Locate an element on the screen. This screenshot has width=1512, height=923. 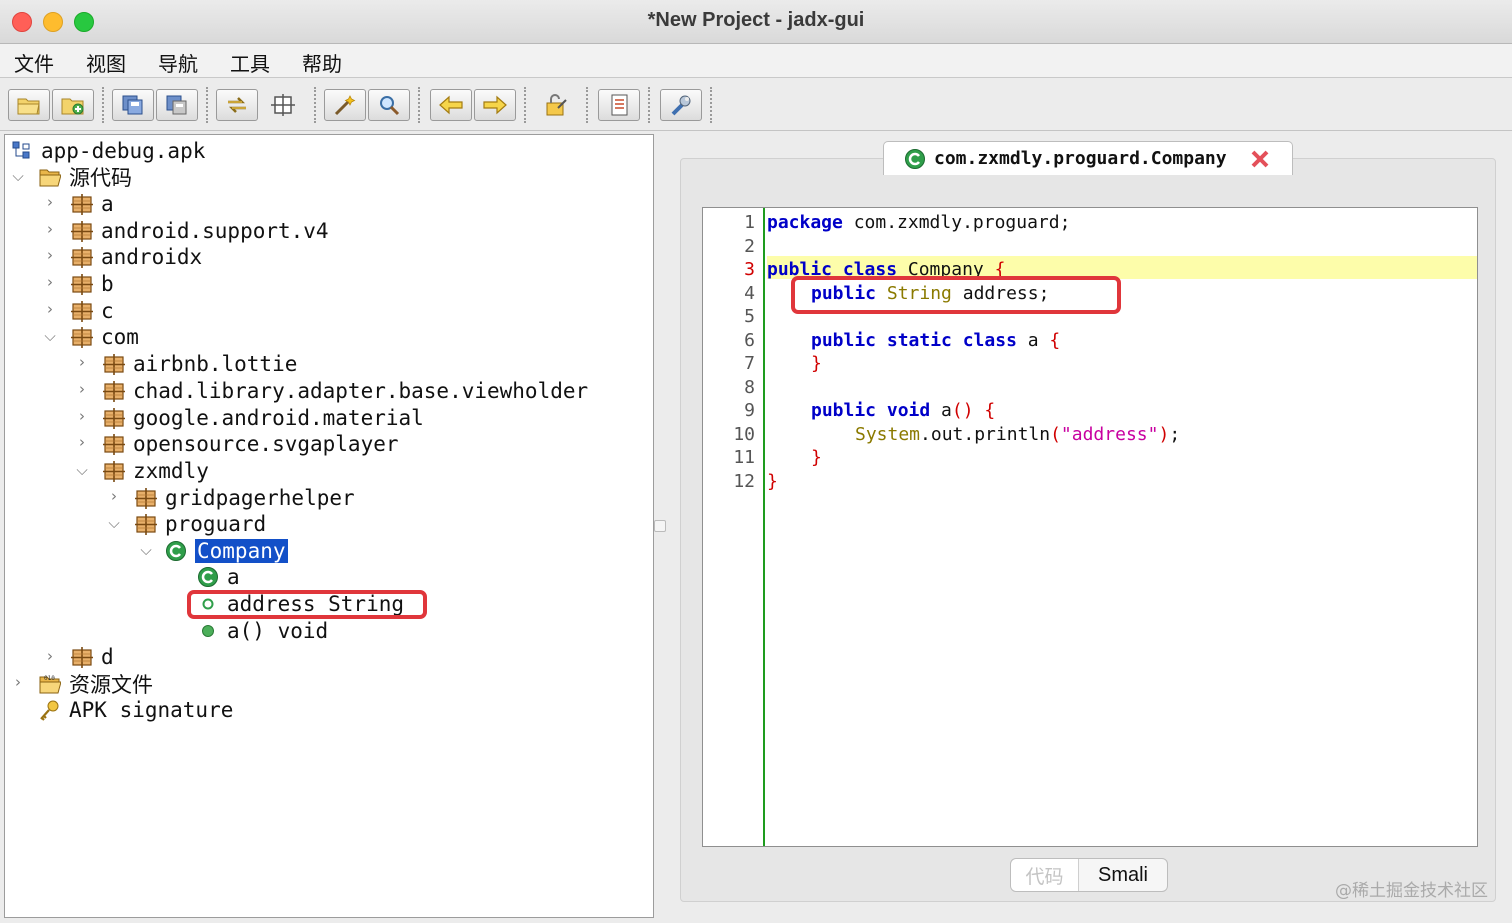
tree-node-apk: app-debug.apk is located at coordinates (108, 151).